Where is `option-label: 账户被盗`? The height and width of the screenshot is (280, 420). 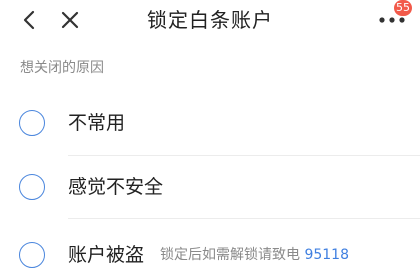 option-label: 账户被盗 is located at coordinates (106, 255).